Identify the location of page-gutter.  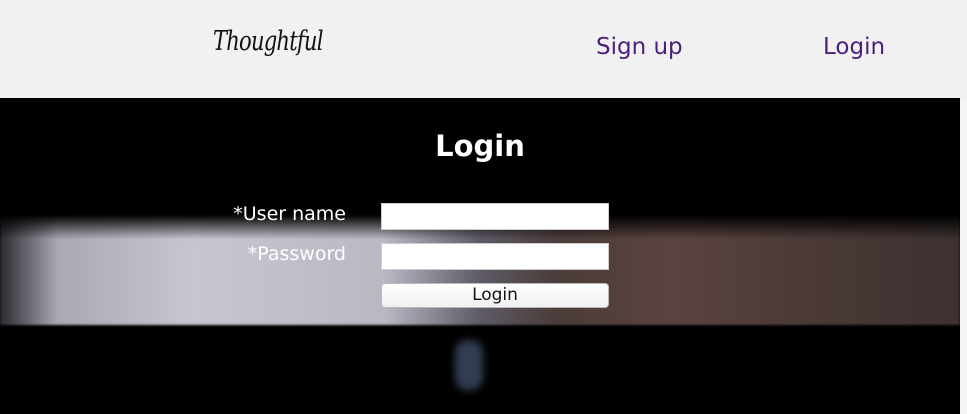
(963, 256).